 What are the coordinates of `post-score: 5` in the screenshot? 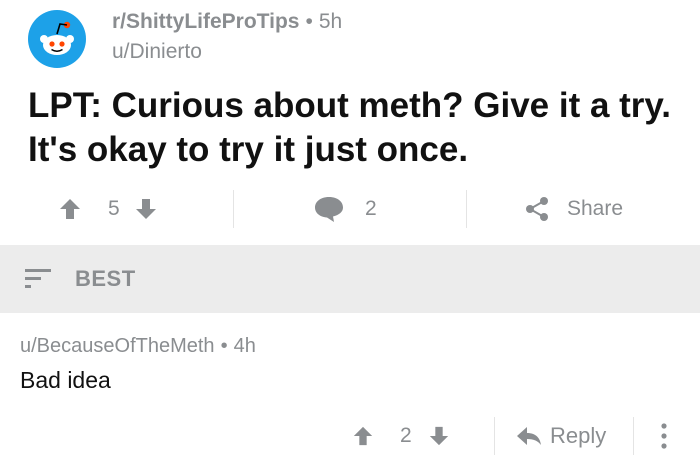 It's located at (114, 208).